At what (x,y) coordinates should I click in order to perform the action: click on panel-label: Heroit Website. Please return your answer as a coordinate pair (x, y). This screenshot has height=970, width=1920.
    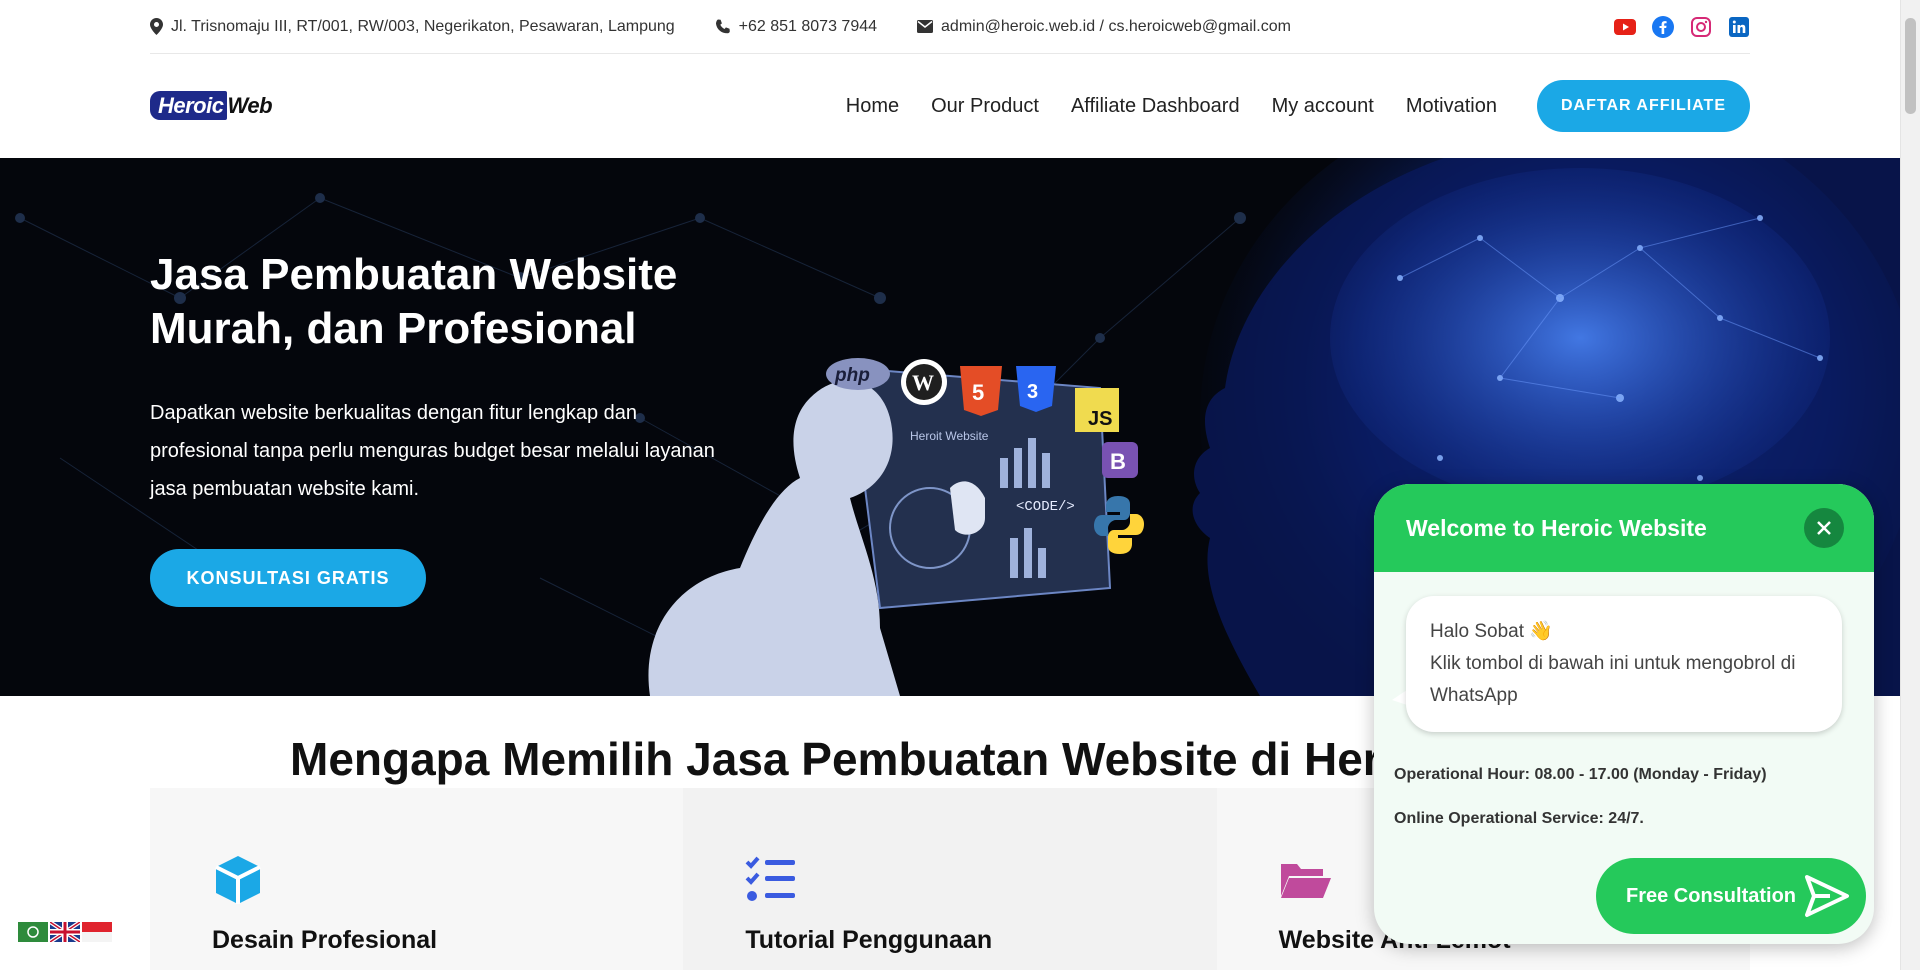
    Looking at the image, I should click on (949, 436).